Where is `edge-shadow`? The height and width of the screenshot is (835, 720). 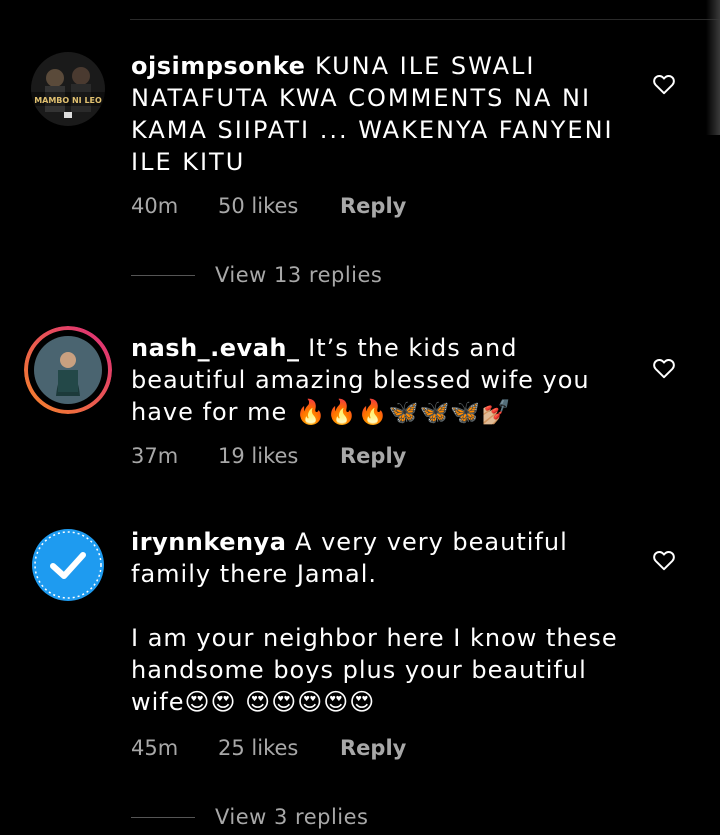 edge-shadow is located at coordinates (713, 67).